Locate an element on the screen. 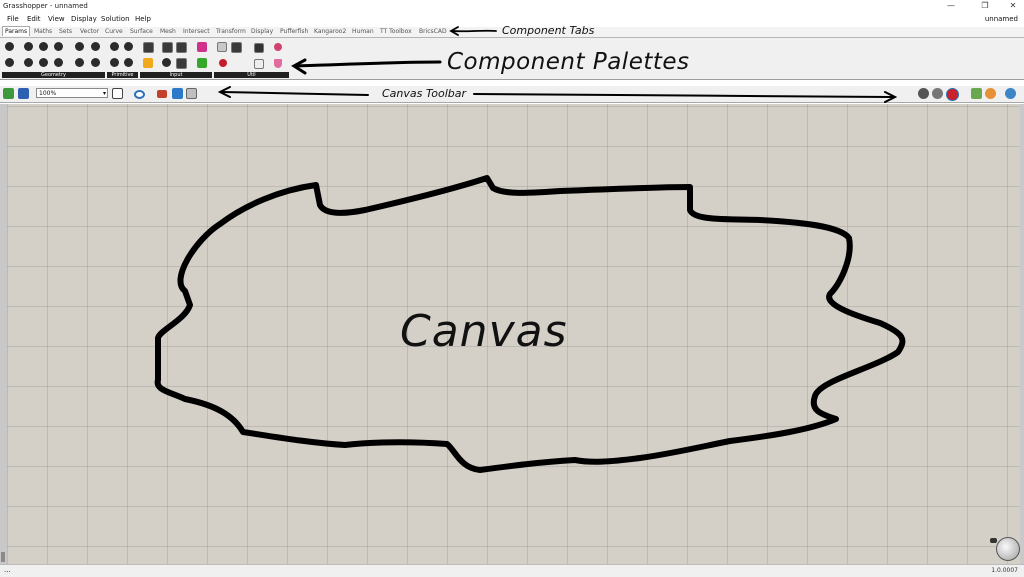  globe-icon is located at coordinates (1010, 93).